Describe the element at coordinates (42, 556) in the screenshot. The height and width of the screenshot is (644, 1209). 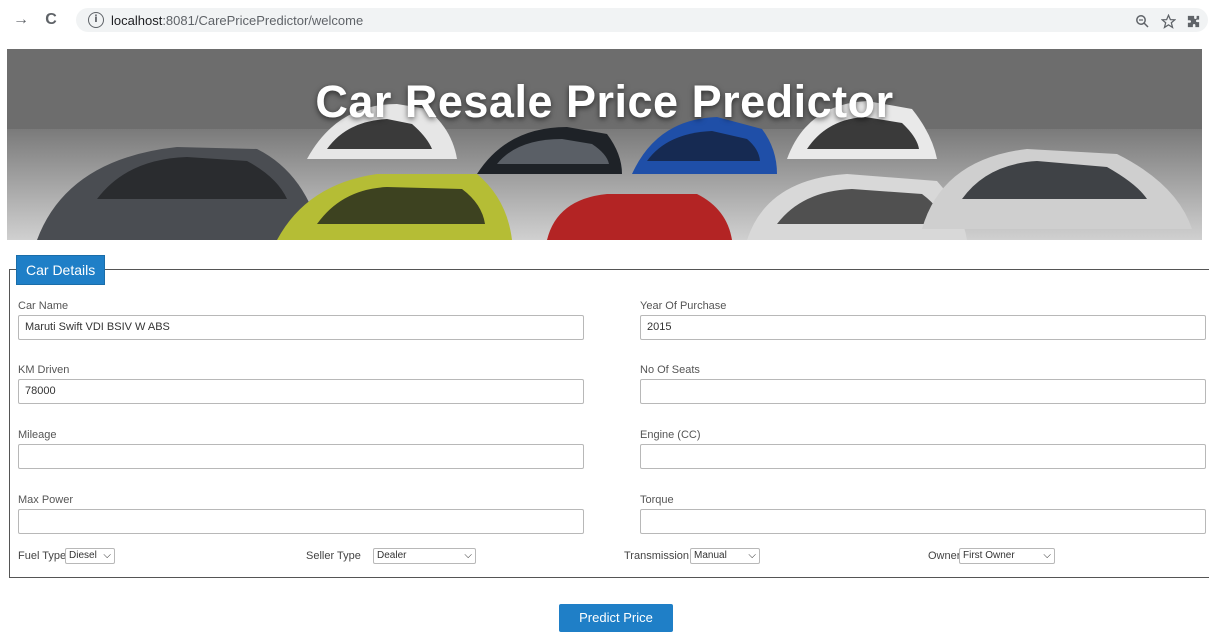
I see `fuel-type-label: Fuel Type` at that location.